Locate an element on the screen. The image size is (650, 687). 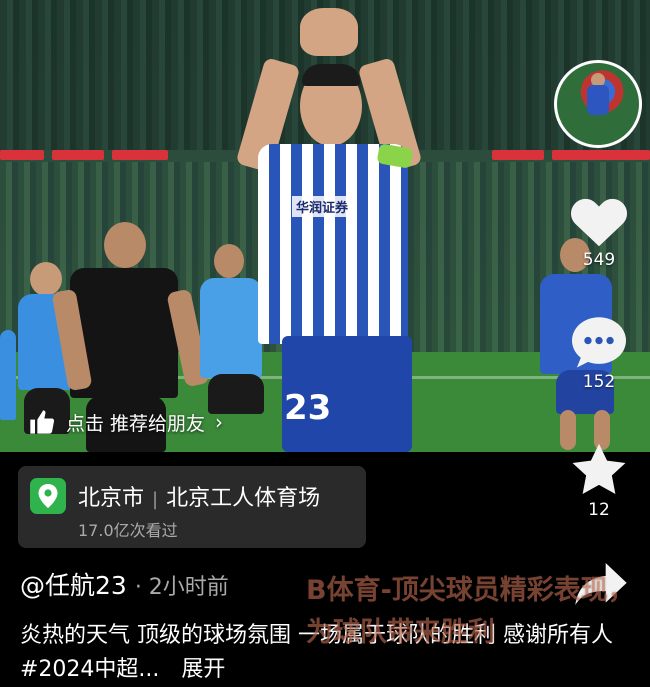
favorite-count: 12 is located at coordinates (599, 510).